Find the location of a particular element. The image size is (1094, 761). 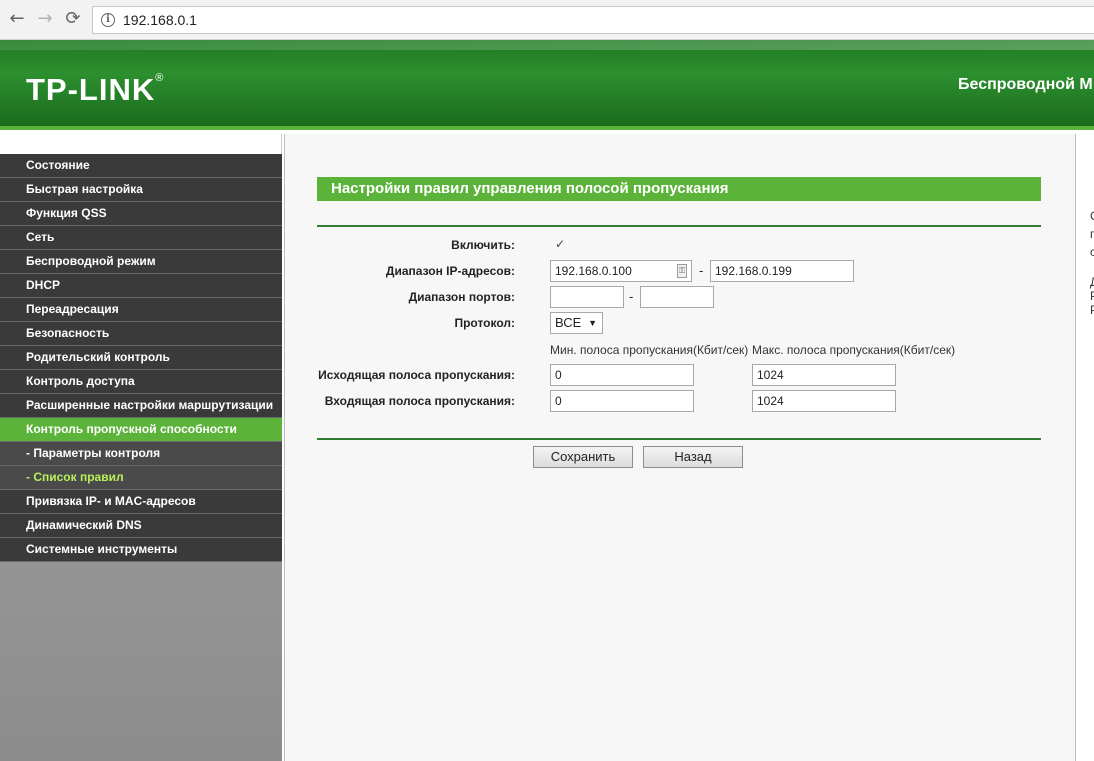

port-range-dash: - is located at coordinates (631, 296).